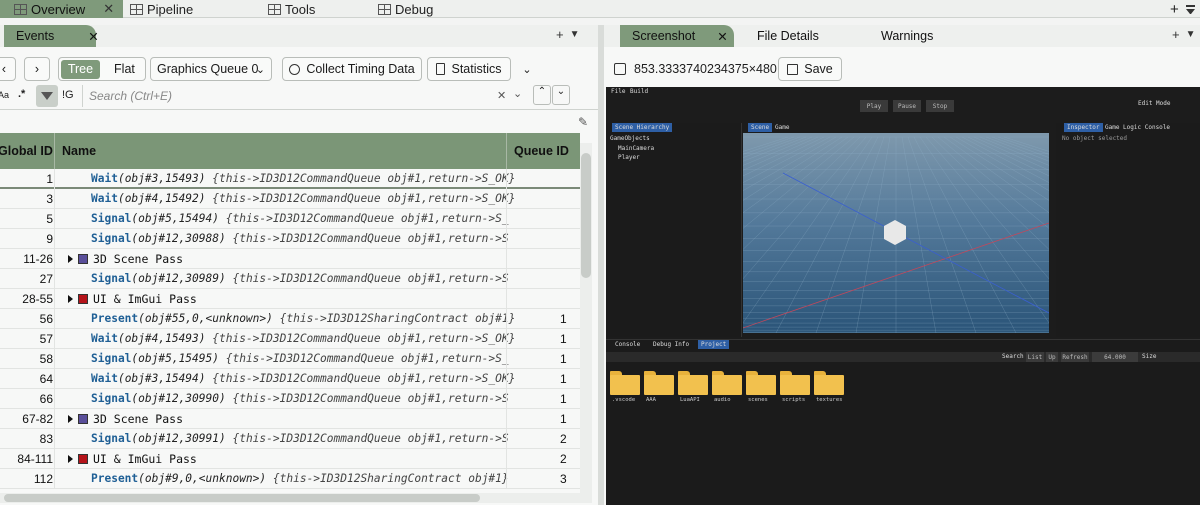 The width and height of the screenshot is (1200, 505). What do you see at coordinates (299, 109) in the screenshot?
I see `divider` at bounding box center [299, 109].